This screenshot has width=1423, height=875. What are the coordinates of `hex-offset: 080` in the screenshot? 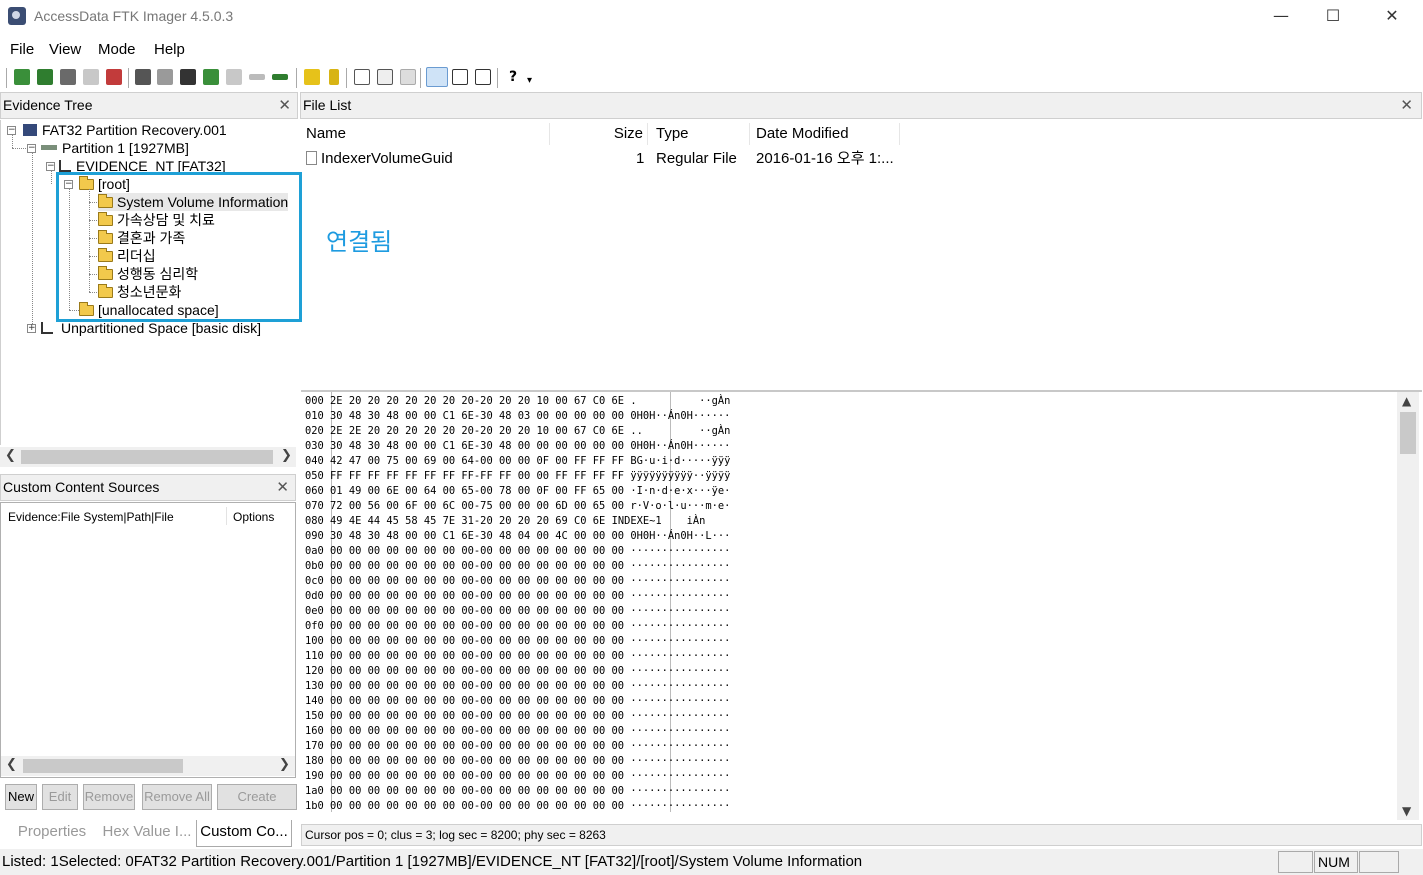 It's located at (314, 521).